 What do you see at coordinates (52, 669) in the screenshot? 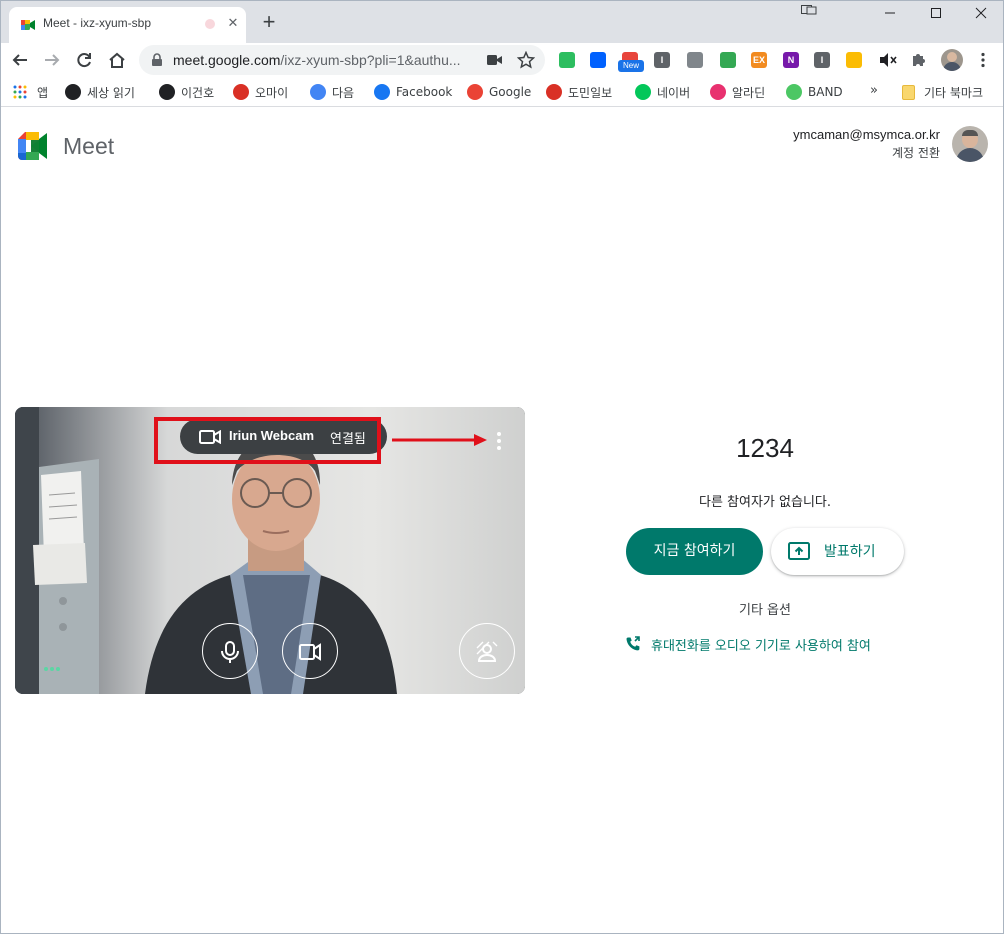
I see `audio-level-dots-icon` at bounding box center [52, 669].